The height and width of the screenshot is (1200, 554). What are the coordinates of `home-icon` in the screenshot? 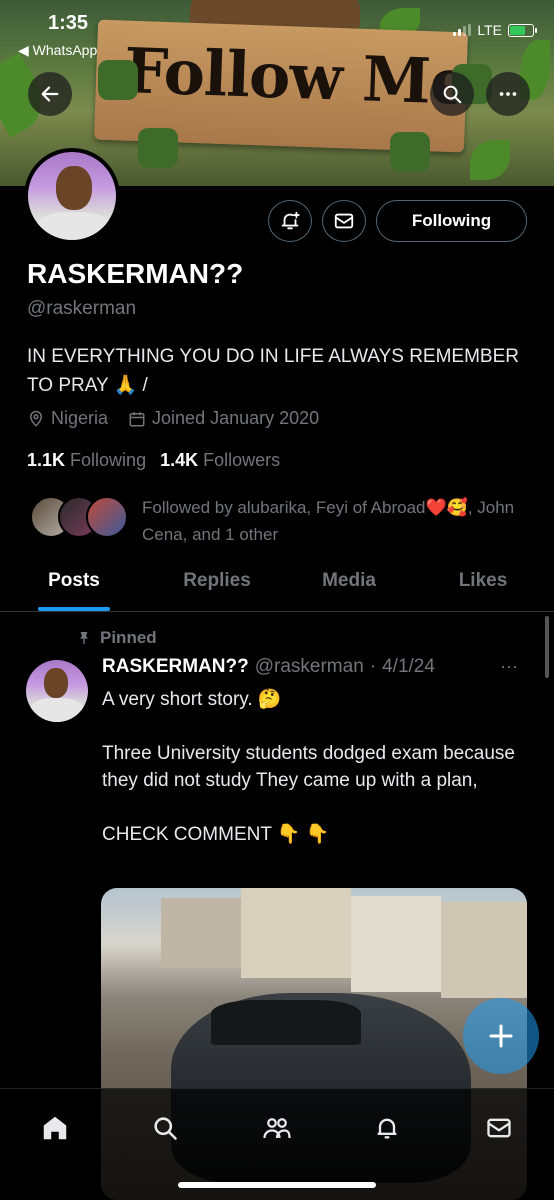 It's located at (55, 1128).